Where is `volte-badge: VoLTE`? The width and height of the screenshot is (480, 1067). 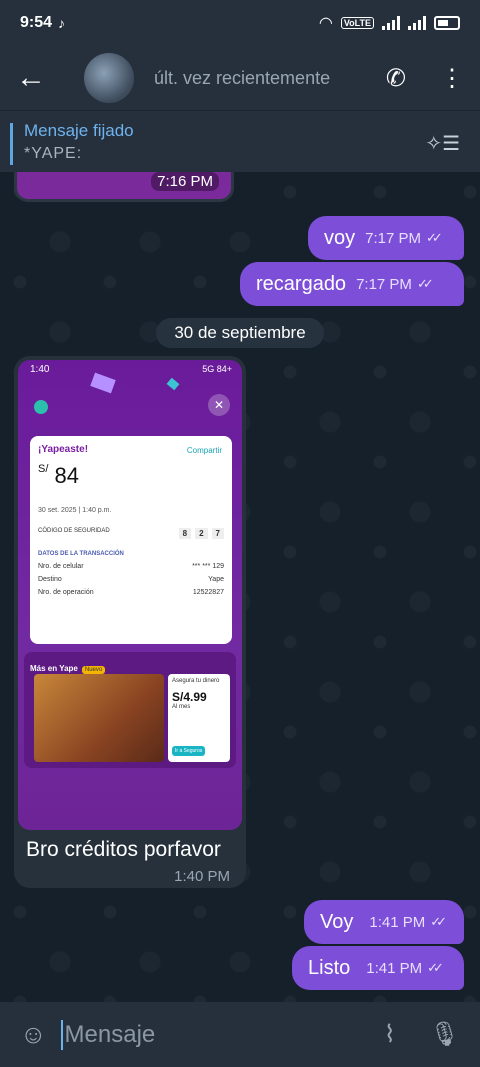
volte-badge: VoLTE is located at coordinates (357, 23).